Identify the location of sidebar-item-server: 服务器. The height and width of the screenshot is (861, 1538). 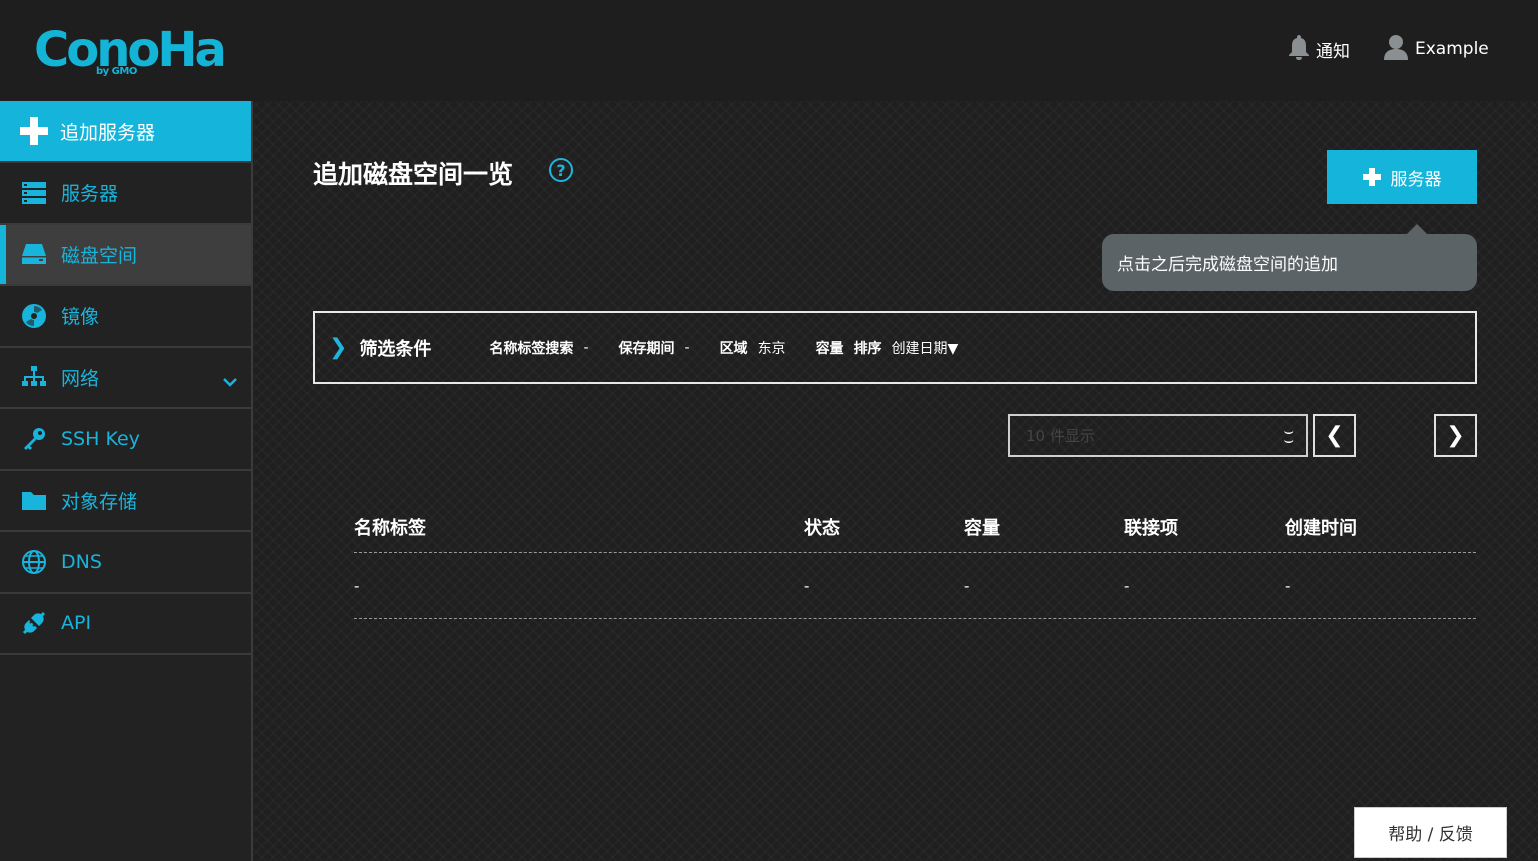
(125, 194).